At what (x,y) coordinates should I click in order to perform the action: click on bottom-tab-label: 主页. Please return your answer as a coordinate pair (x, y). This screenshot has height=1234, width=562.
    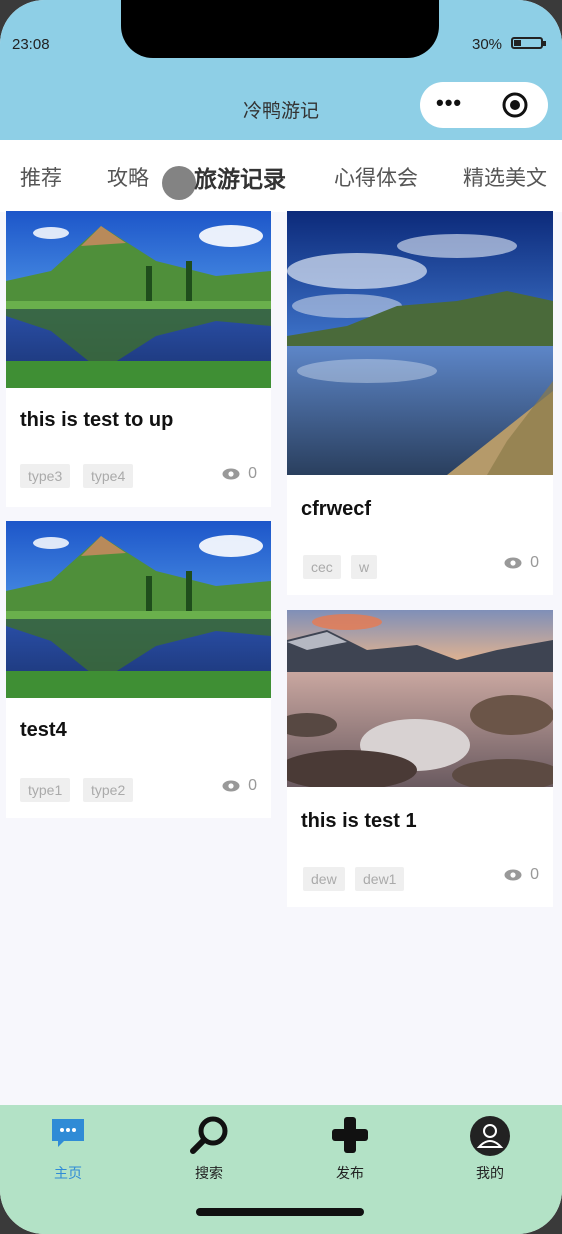
    Looking at the image, I should click on (68, 1173).